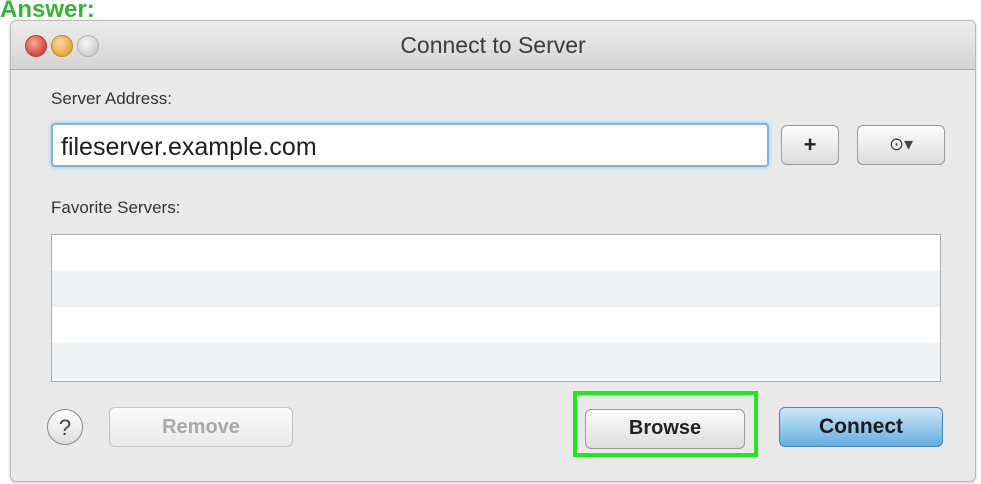 The height and width of the screenshot is (484, 981). What do you see at coordinates (410, 145) in the screenshot?
I see `server-address-input: fileserver.example.com` at bounding box center [410, 145].